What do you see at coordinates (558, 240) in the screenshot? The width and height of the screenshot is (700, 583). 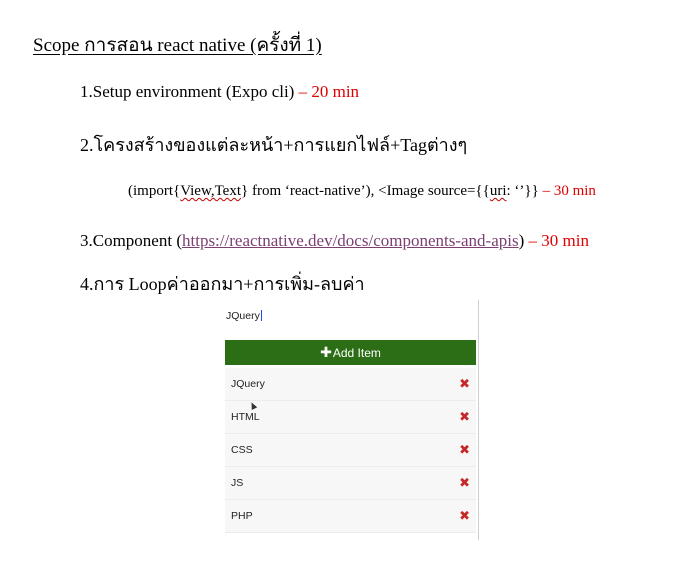 I see `component-time: – 30 min` at bounding box center [558, 240].